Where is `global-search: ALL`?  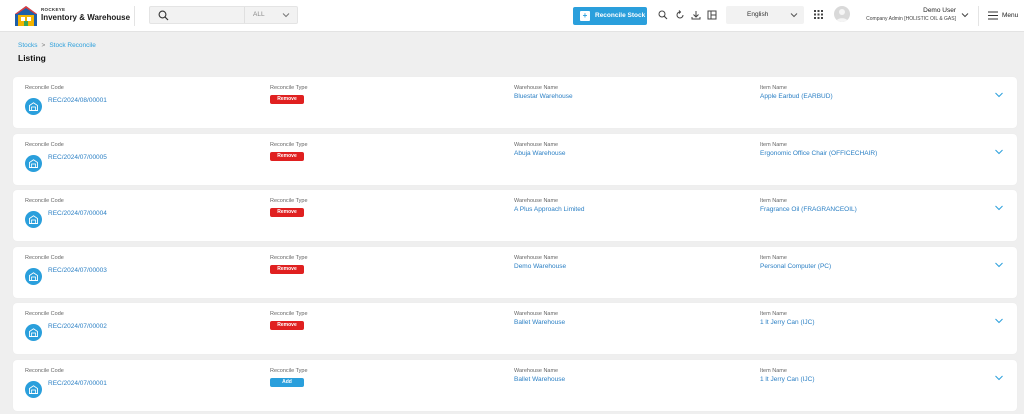 global-search: ALL is located at coordinates (223, 15).